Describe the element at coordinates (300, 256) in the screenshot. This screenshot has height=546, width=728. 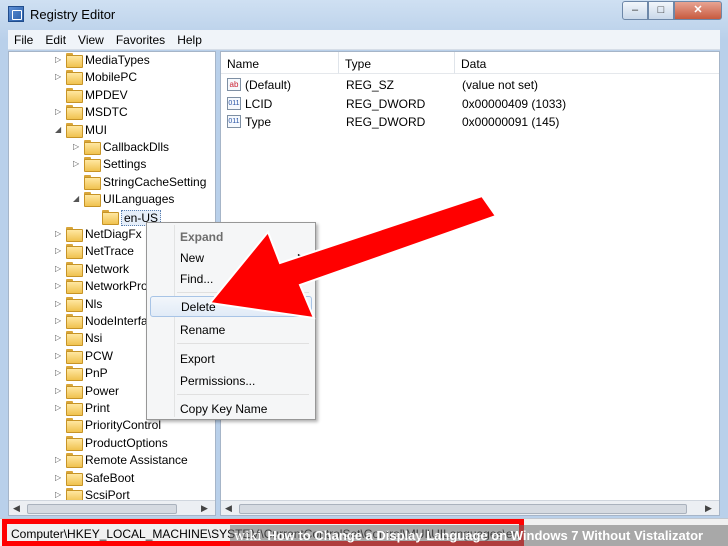
I see `submenu-arrow-icon: ▶` at that location.